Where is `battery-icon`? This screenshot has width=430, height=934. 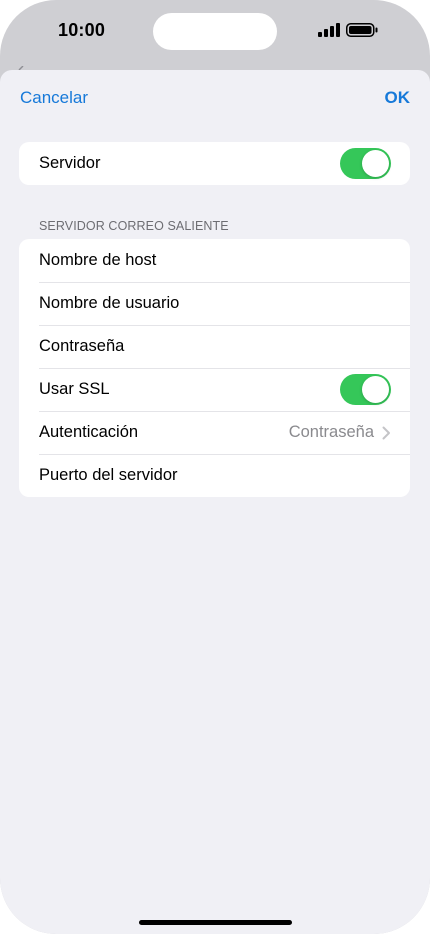
battery-icon is located at coordinates (362, 30).